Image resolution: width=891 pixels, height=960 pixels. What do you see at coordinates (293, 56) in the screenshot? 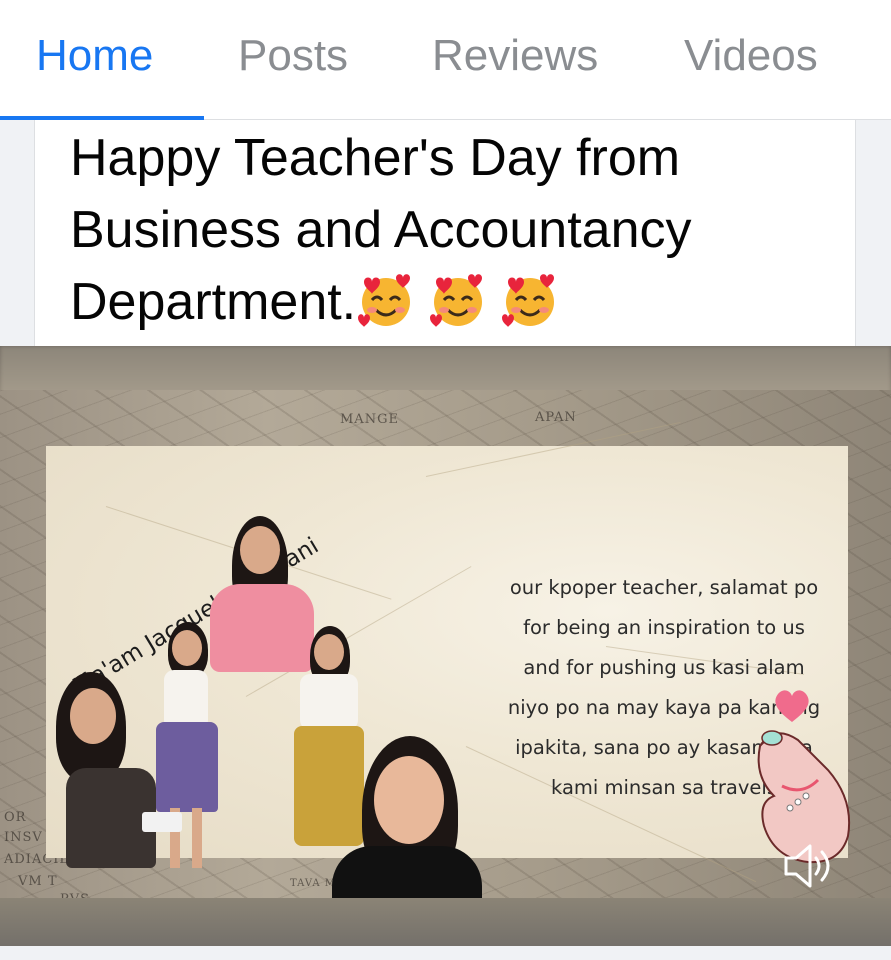
I see `tab-posts: Posts` at bounding box center [293, 56].